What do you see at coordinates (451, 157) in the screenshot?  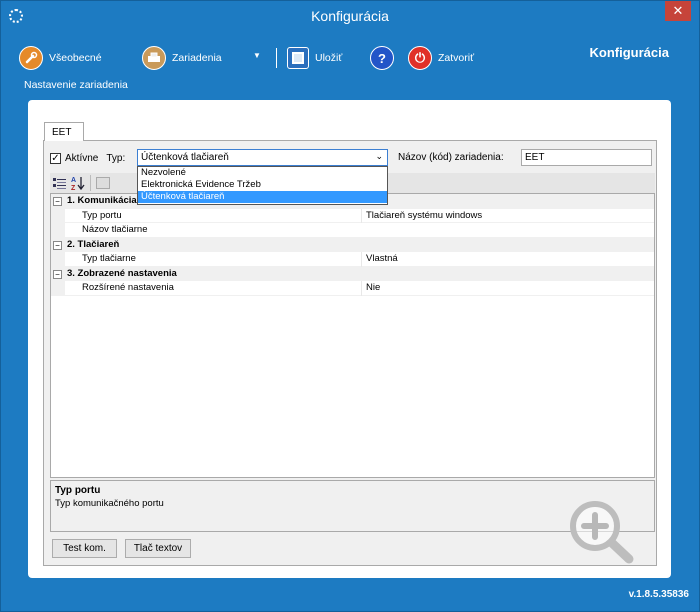 I see `device-name-label: Názov (kód) zariadenia:` at bounding box center [451, 157].